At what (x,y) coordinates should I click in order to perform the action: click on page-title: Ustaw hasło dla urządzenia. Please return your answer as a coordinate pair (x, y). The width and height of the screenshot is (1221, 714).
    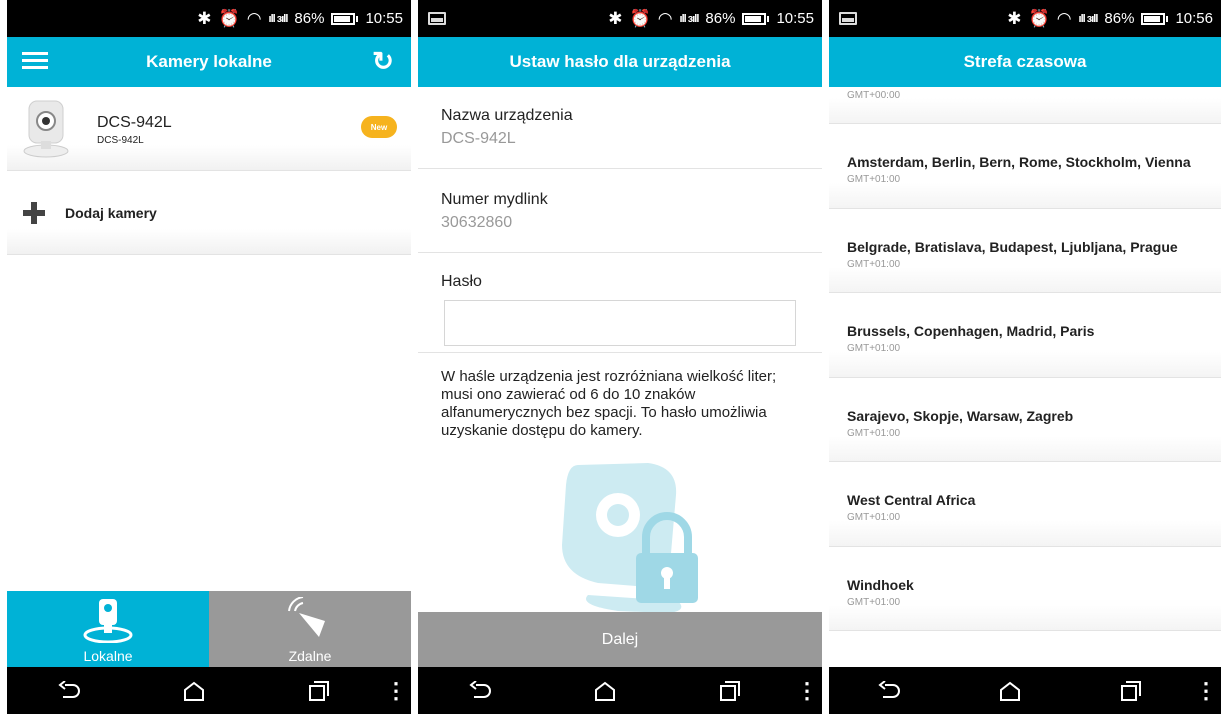
    Looking at the image, I should click on (620, 61).